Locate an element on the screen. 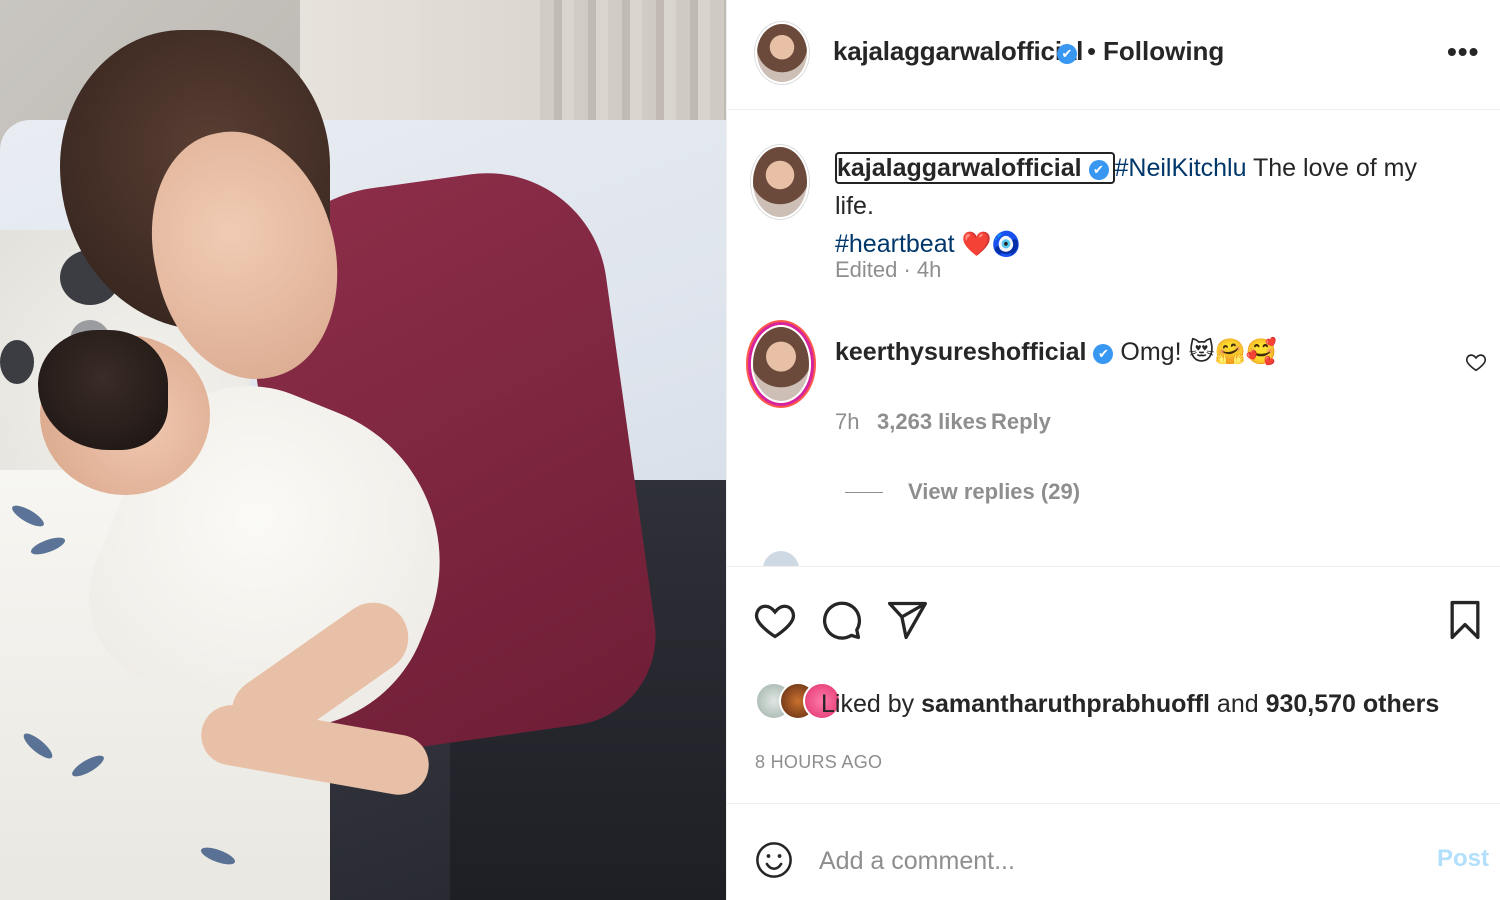 Image resolution: width=1500 pixels, height=900 pixels. caption-avatar is located at coordinates (780, 182).